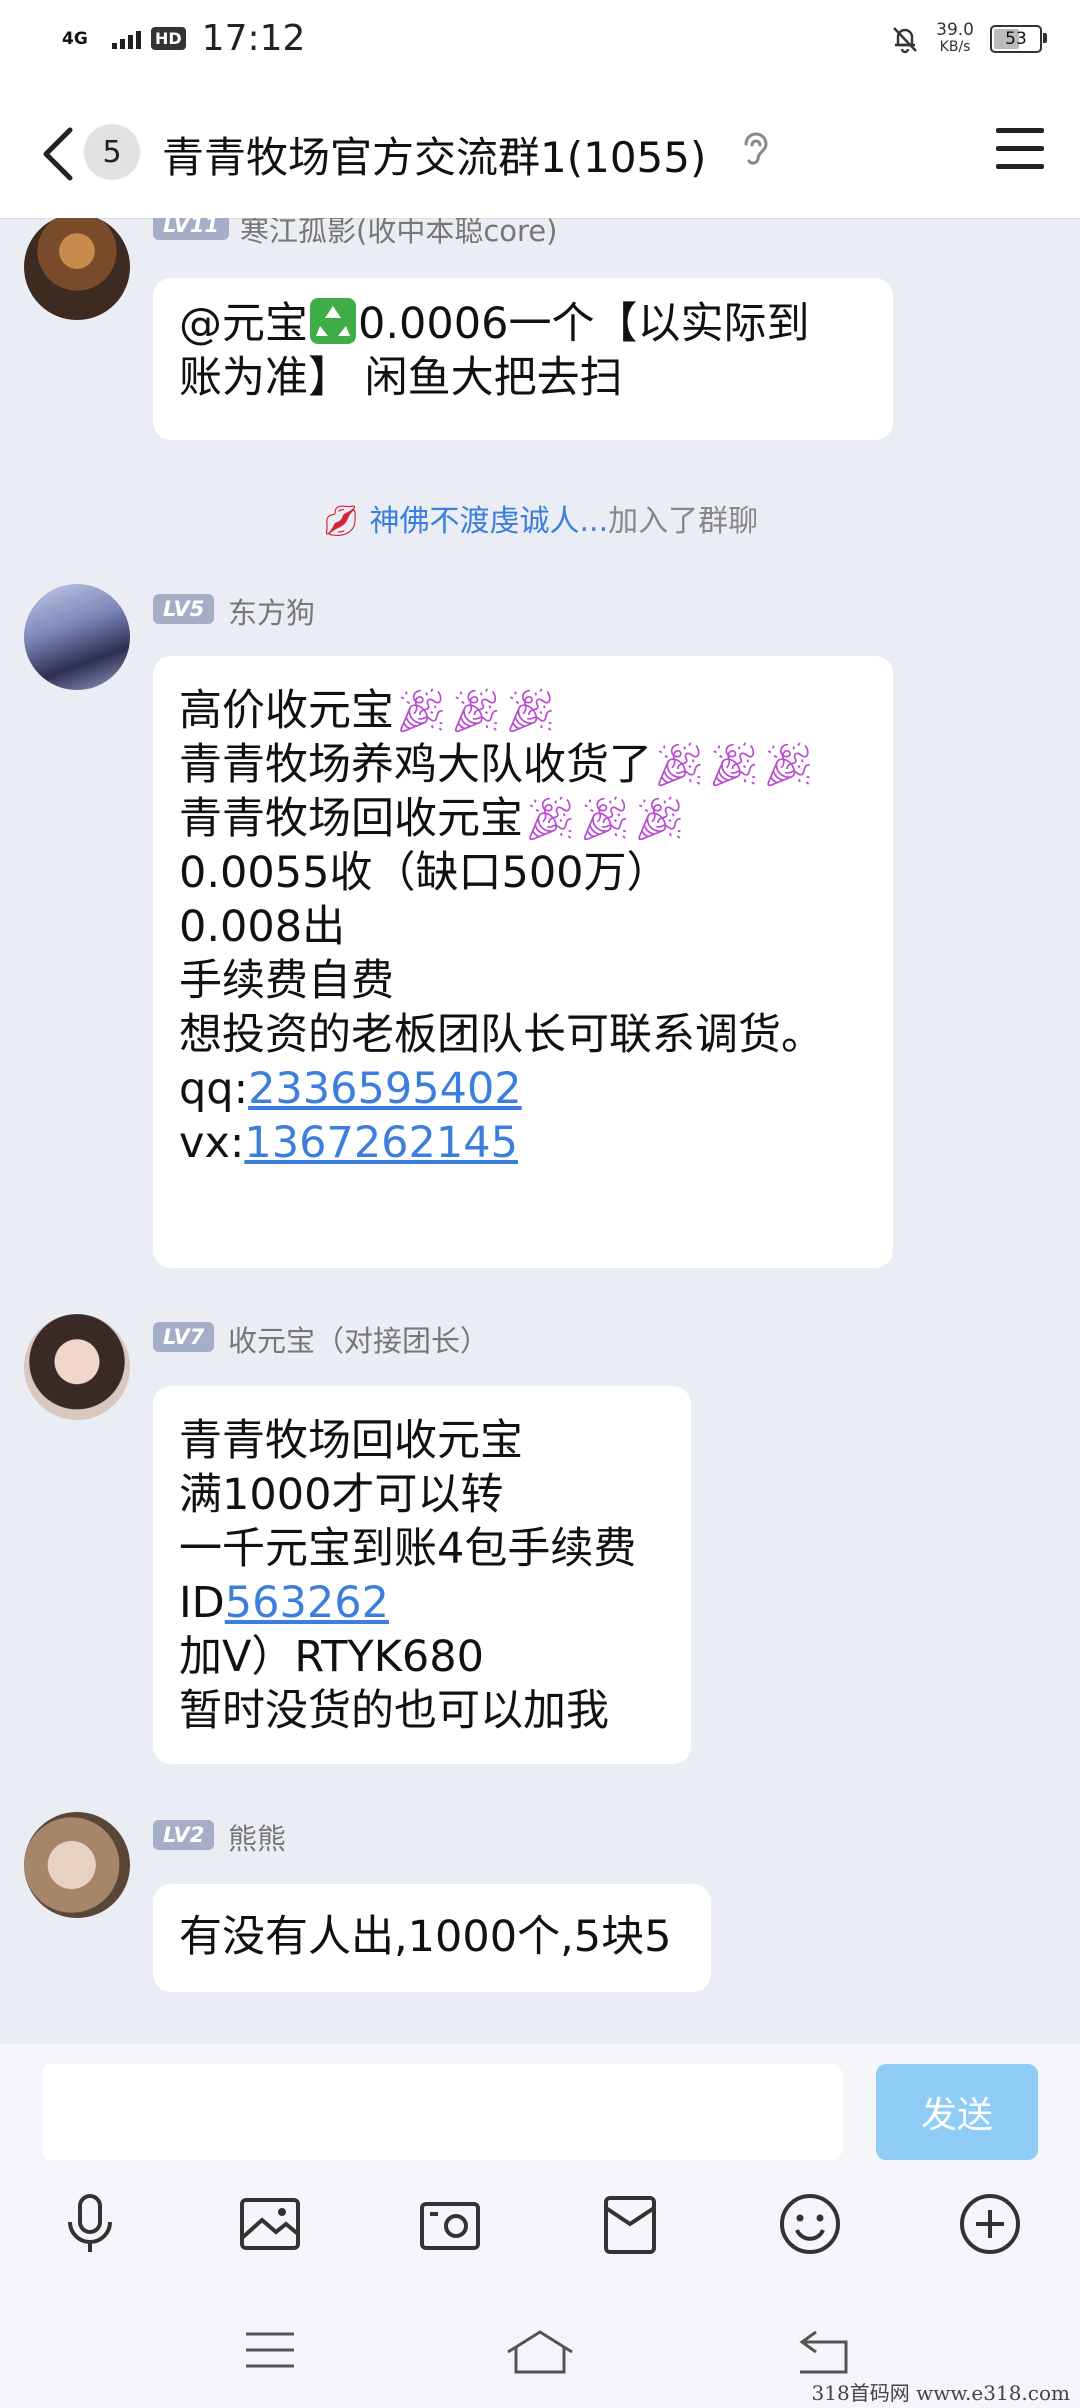  Describe the element at coordinates (307, 1603) in the screenshot. I see `id-link: 563262` at that location.